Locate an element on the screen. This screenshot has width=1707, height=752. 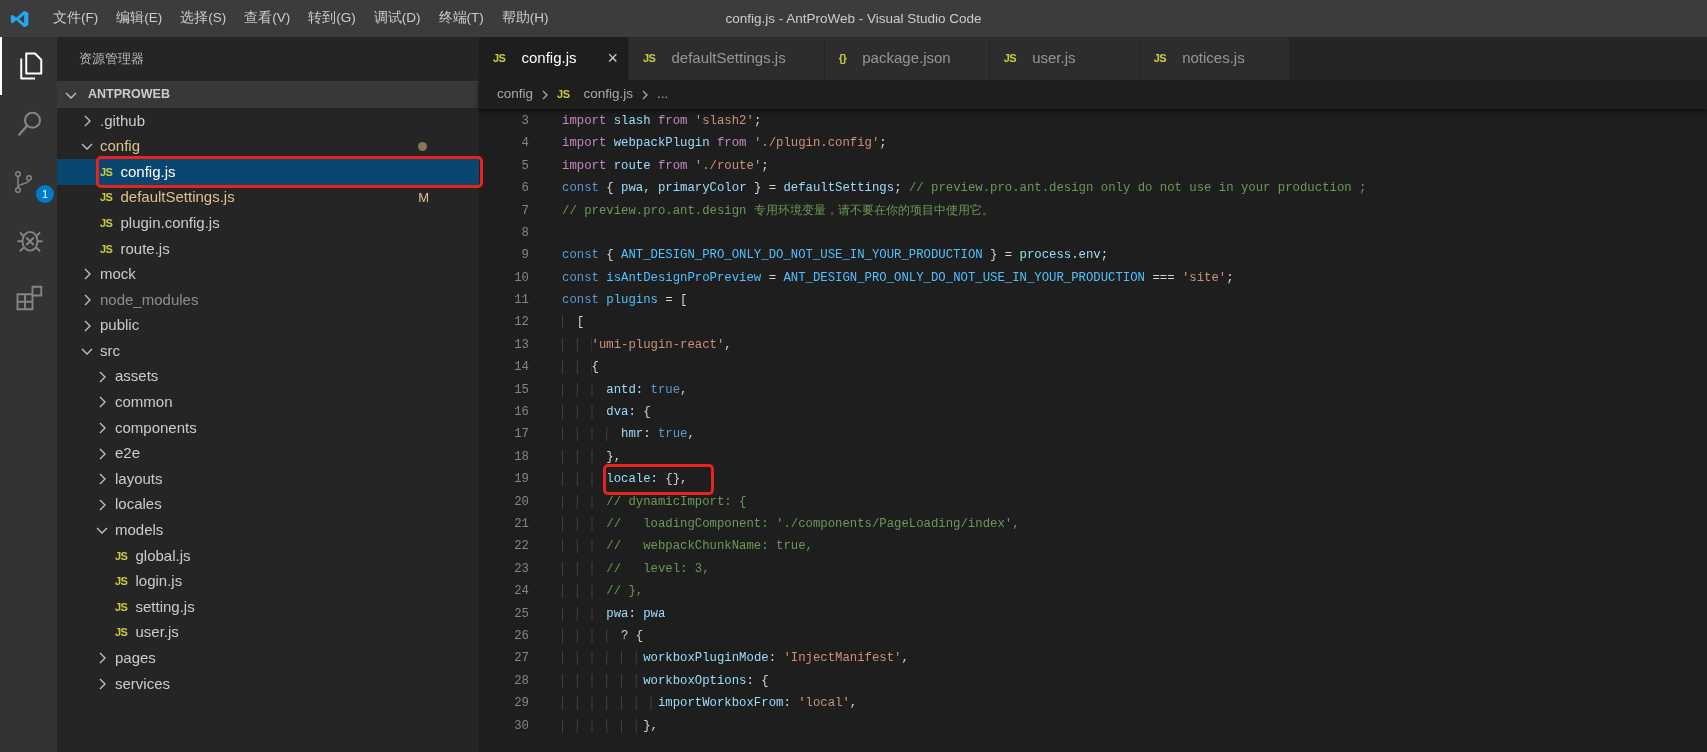
editor-tab: JS user.js is located at coordinates (1064, 58).